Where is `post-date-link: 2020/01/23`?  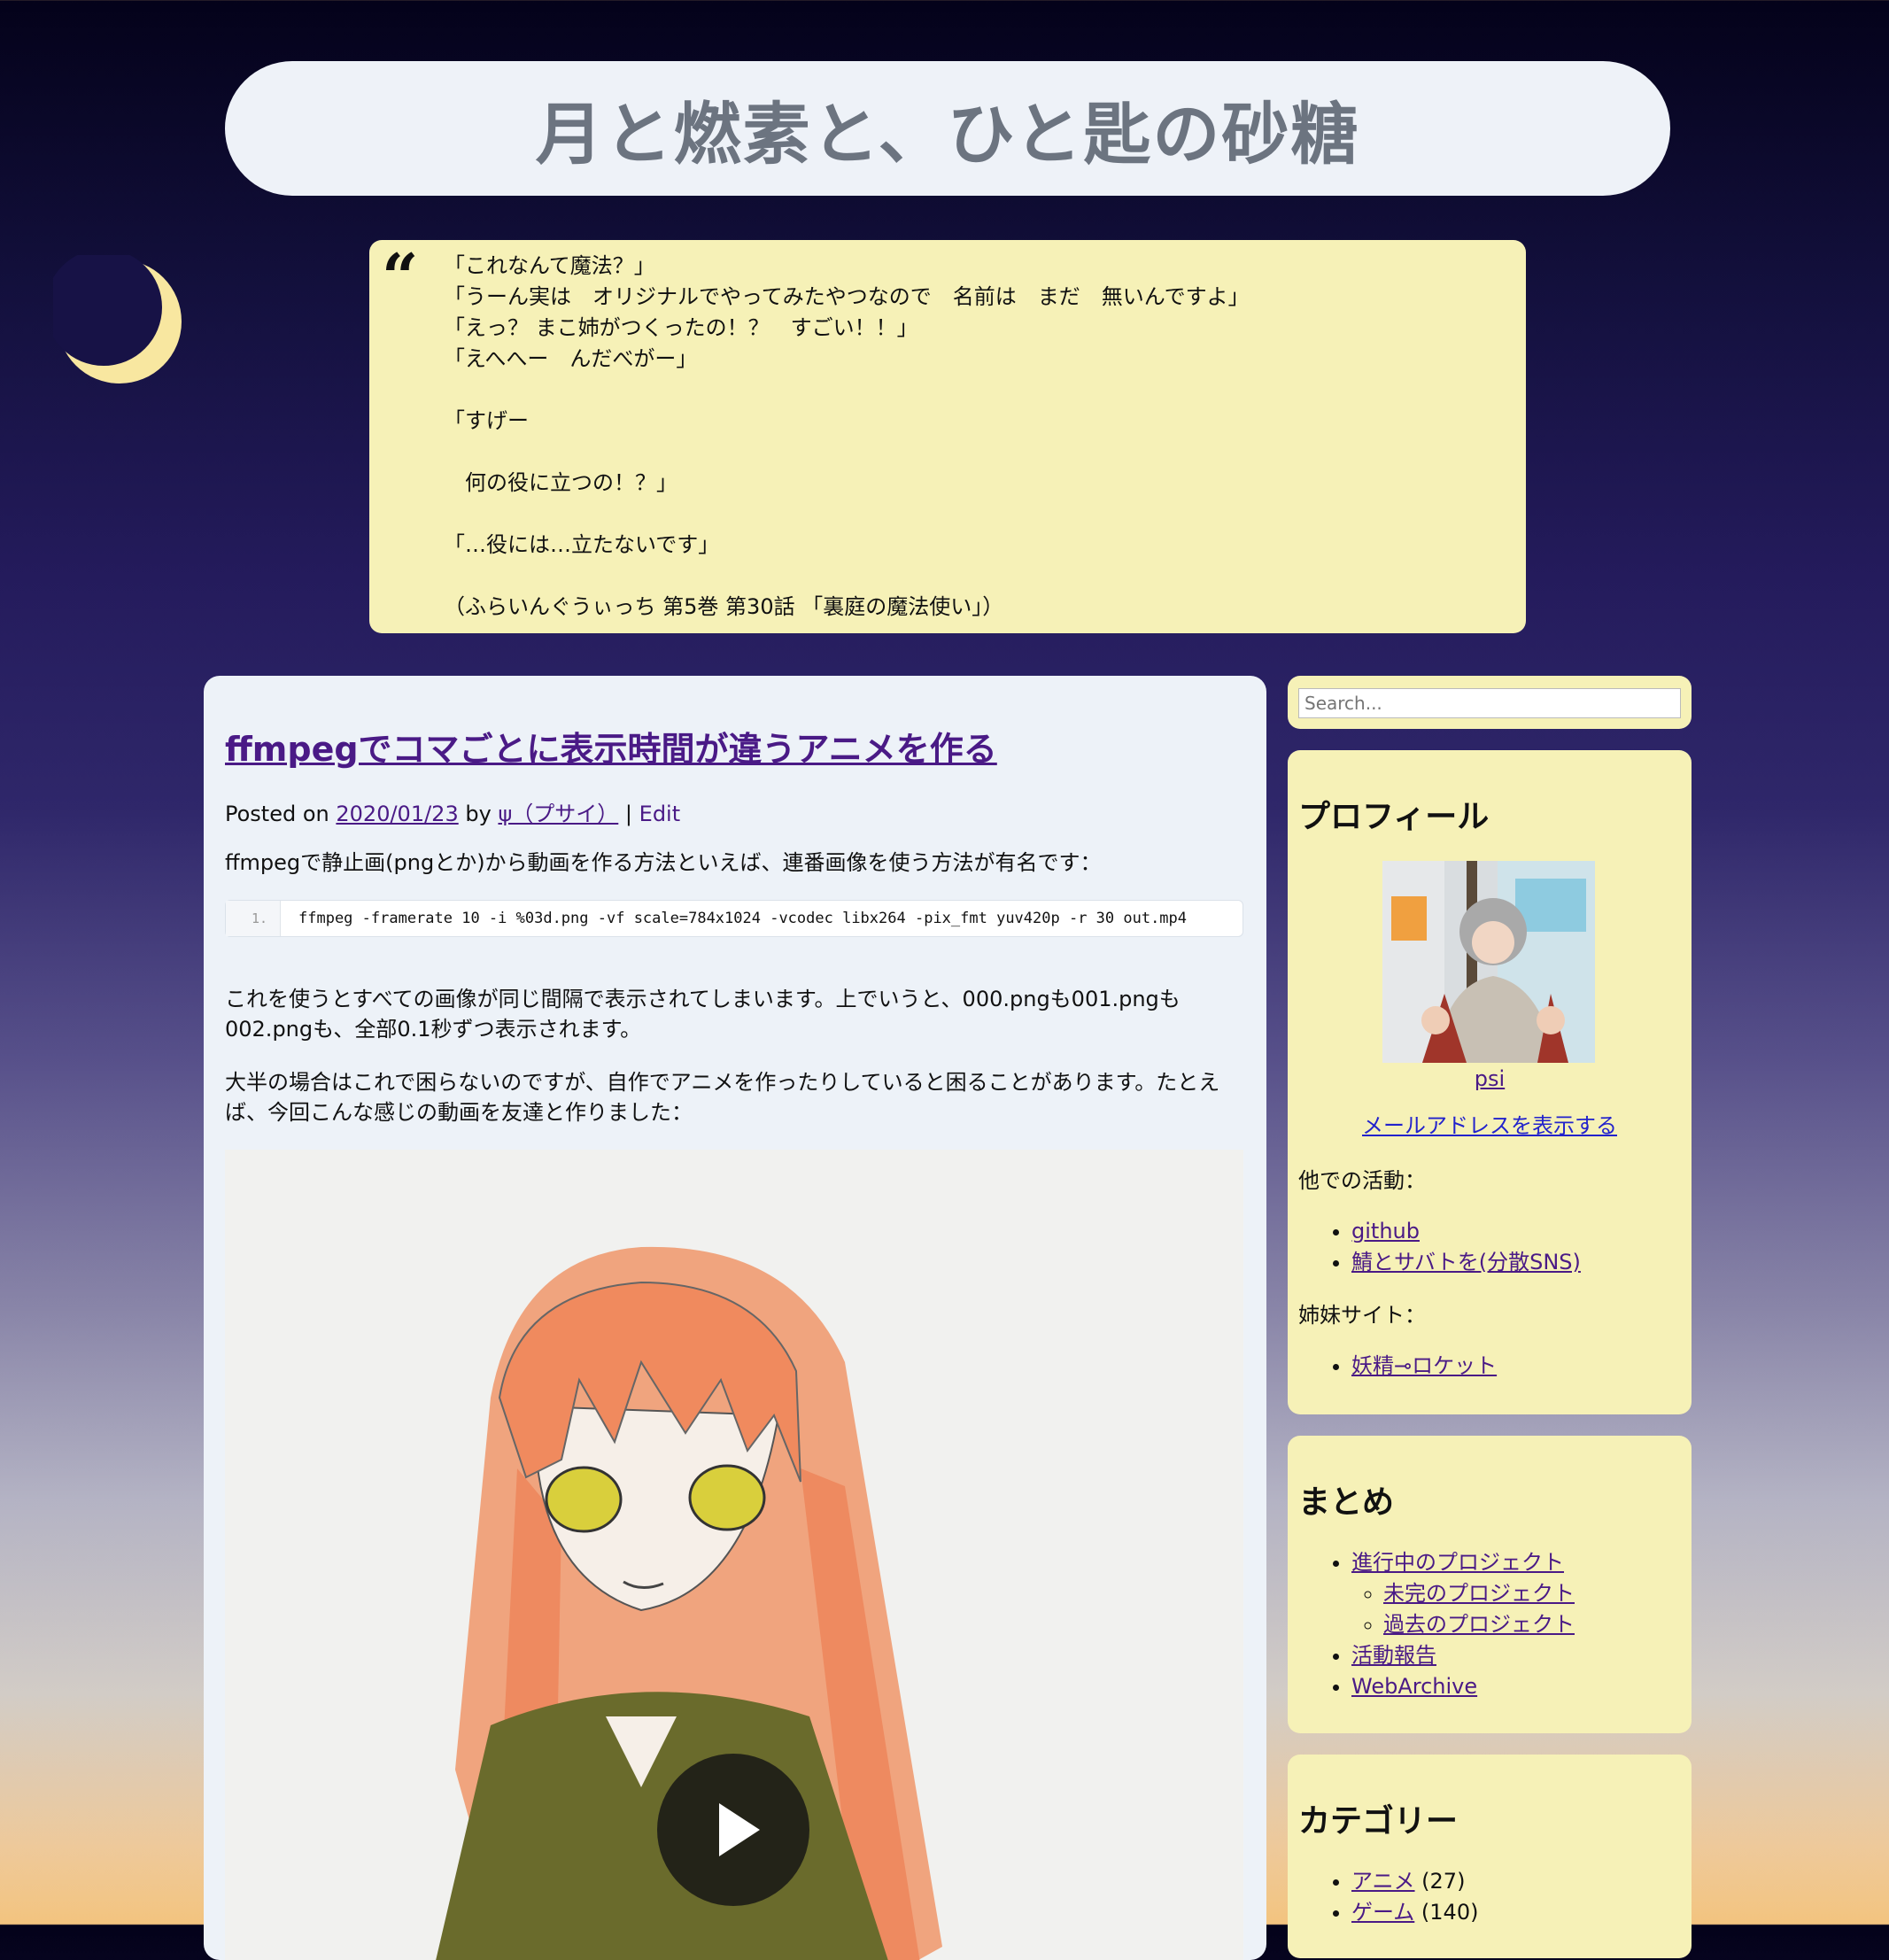 post-date-link: 2020/01/23 is located at coordinates (397, 814).